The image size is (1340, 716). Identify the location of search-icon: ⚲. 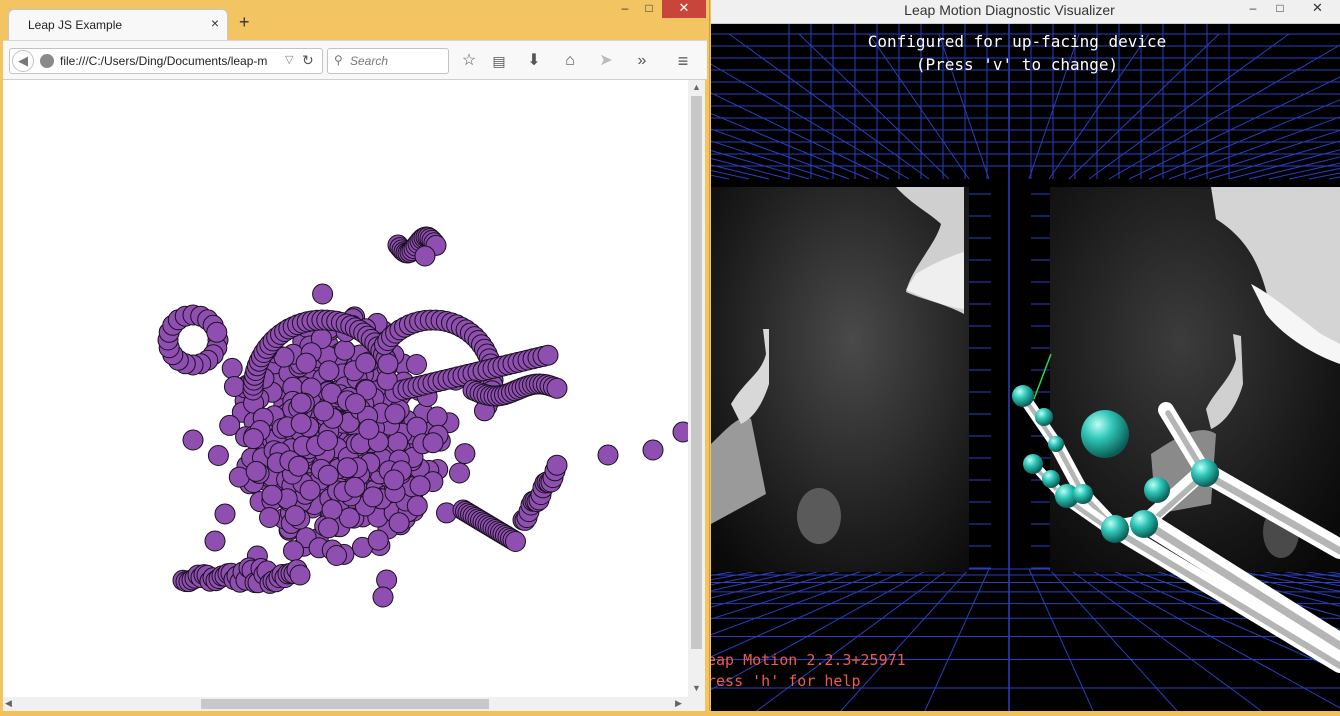
(338, 60).